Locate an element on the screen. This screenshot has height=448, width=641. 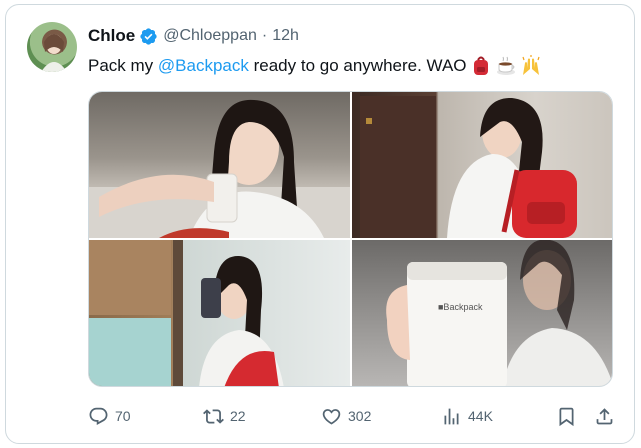
repost-icon is located at coordinates (213, 416).